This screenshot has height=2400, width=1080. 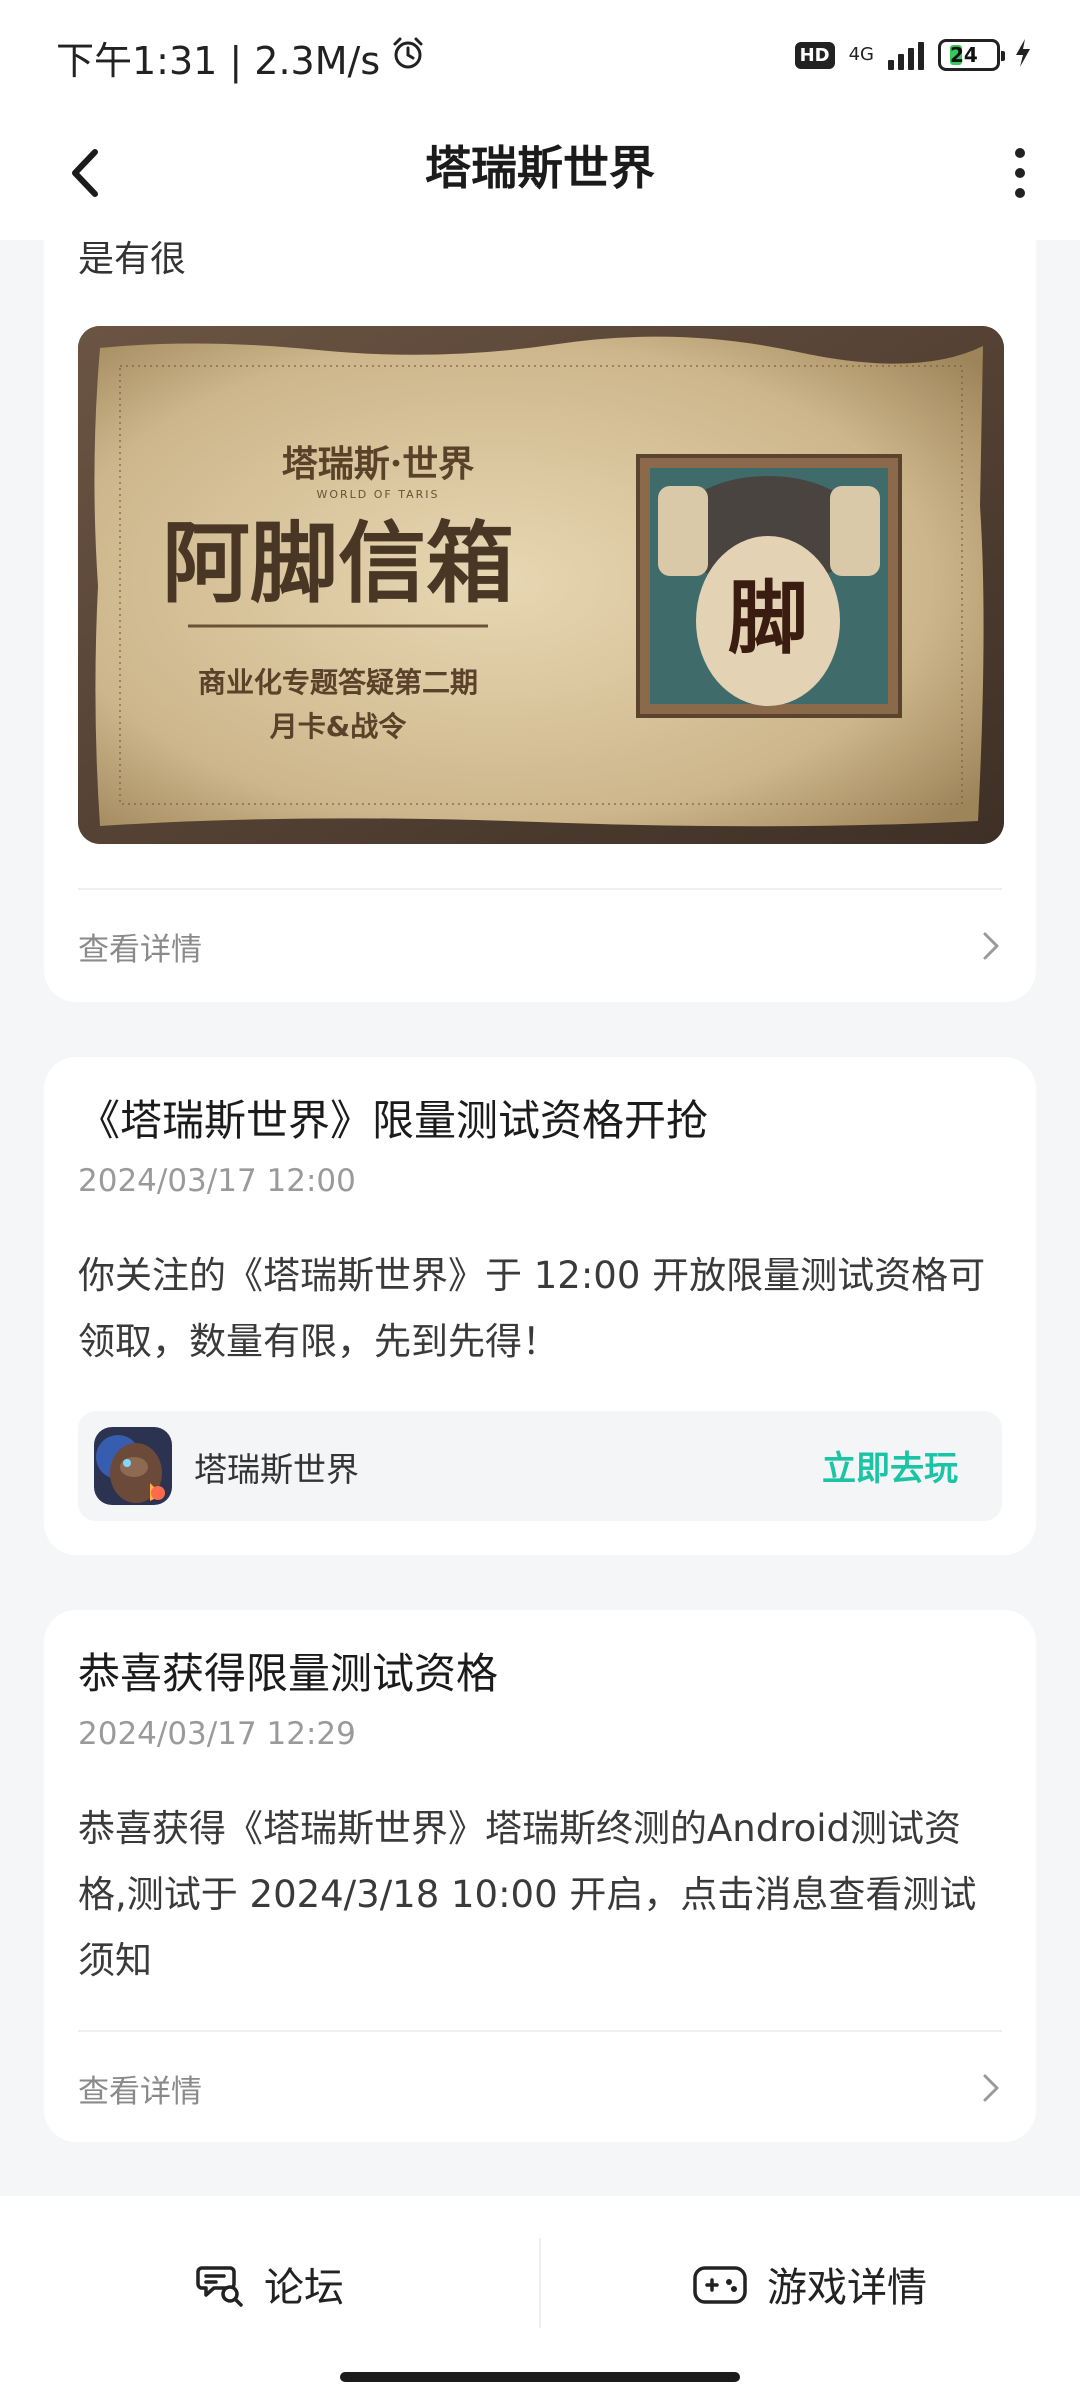 I want to click on banner-subline-1: 商业化专题答疑第二期, so click(x=338, y=682).